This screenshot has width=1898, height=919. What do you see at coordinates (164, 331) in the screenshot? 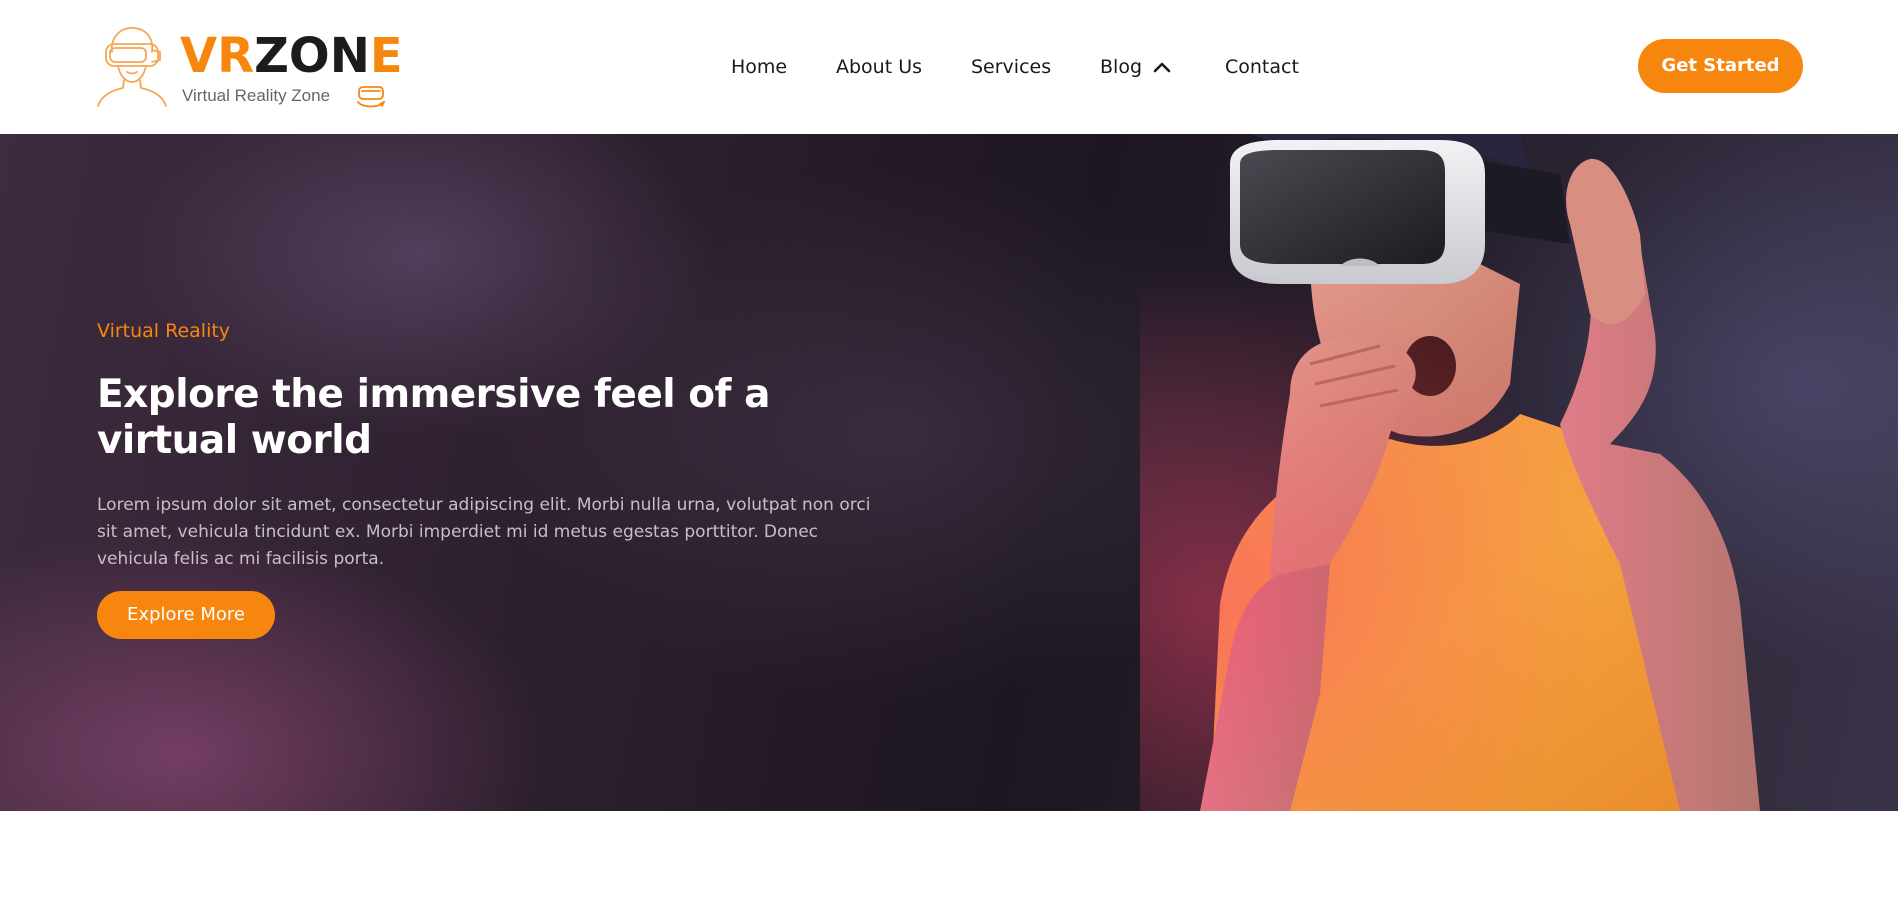
I see `hero-eyebrow: Virtual Reality` at bounding box center [164, 331].